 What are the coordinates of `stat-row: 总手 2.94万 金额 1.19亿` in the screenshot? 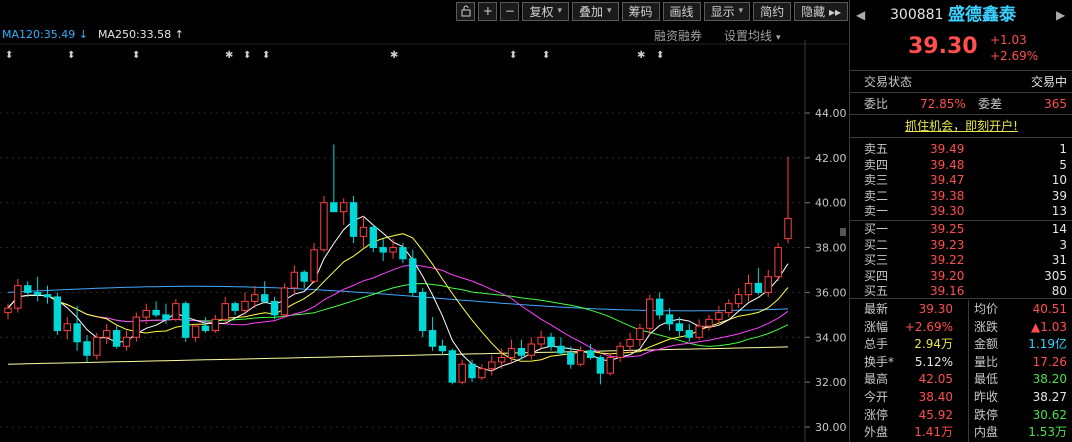 It's located at (961, 344).